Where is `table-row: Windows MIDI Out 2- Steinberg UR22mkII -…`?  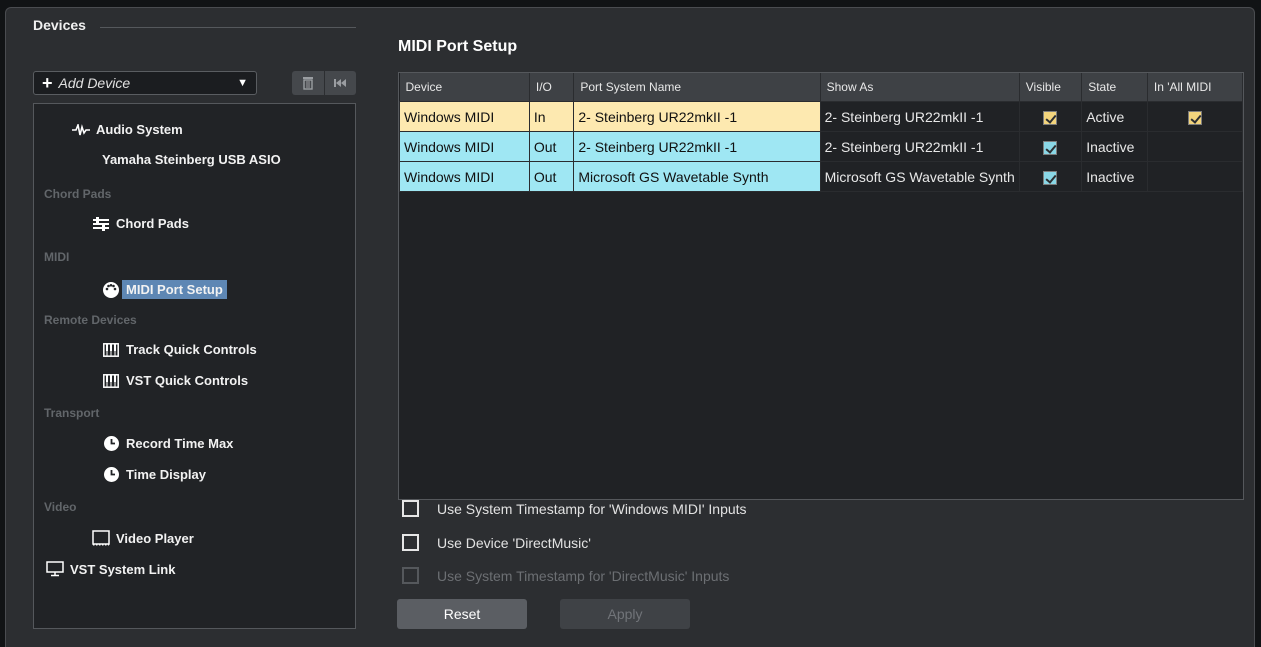 table-row: Windows MIDI Out 2- Steinberg UR22mkII -… is located at coordinates (821, 146).